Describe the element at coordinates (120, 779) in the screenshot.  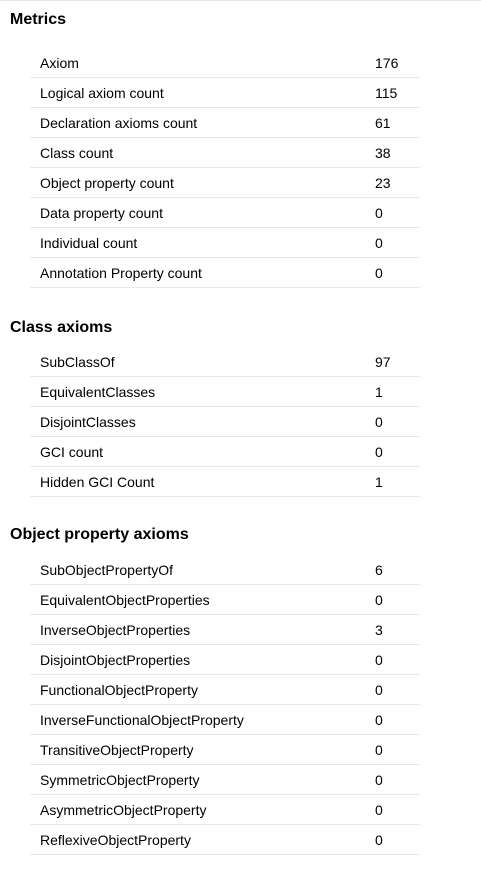
I see `metric-label: SymmetricObjectProperty` at that location.